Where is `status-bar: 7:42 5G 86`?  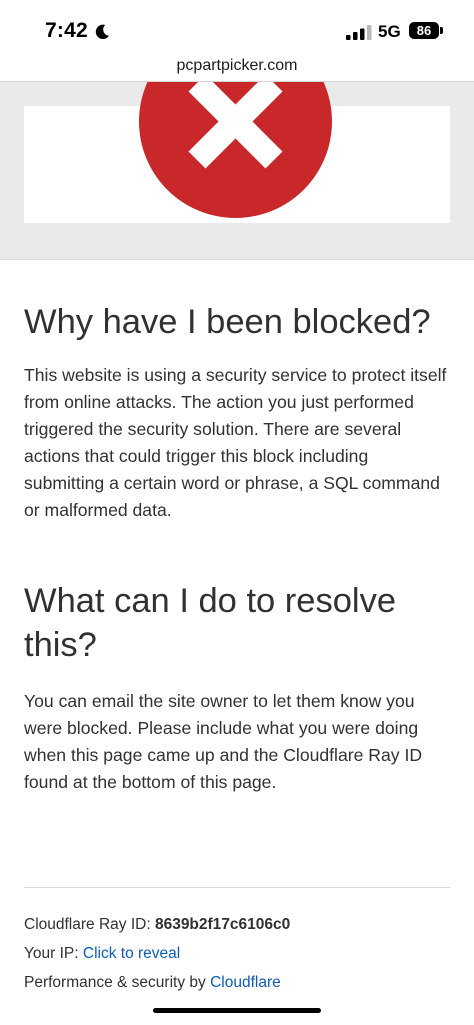
status-bar: 7:42 5G 86 is located at coordinates (237, 28).